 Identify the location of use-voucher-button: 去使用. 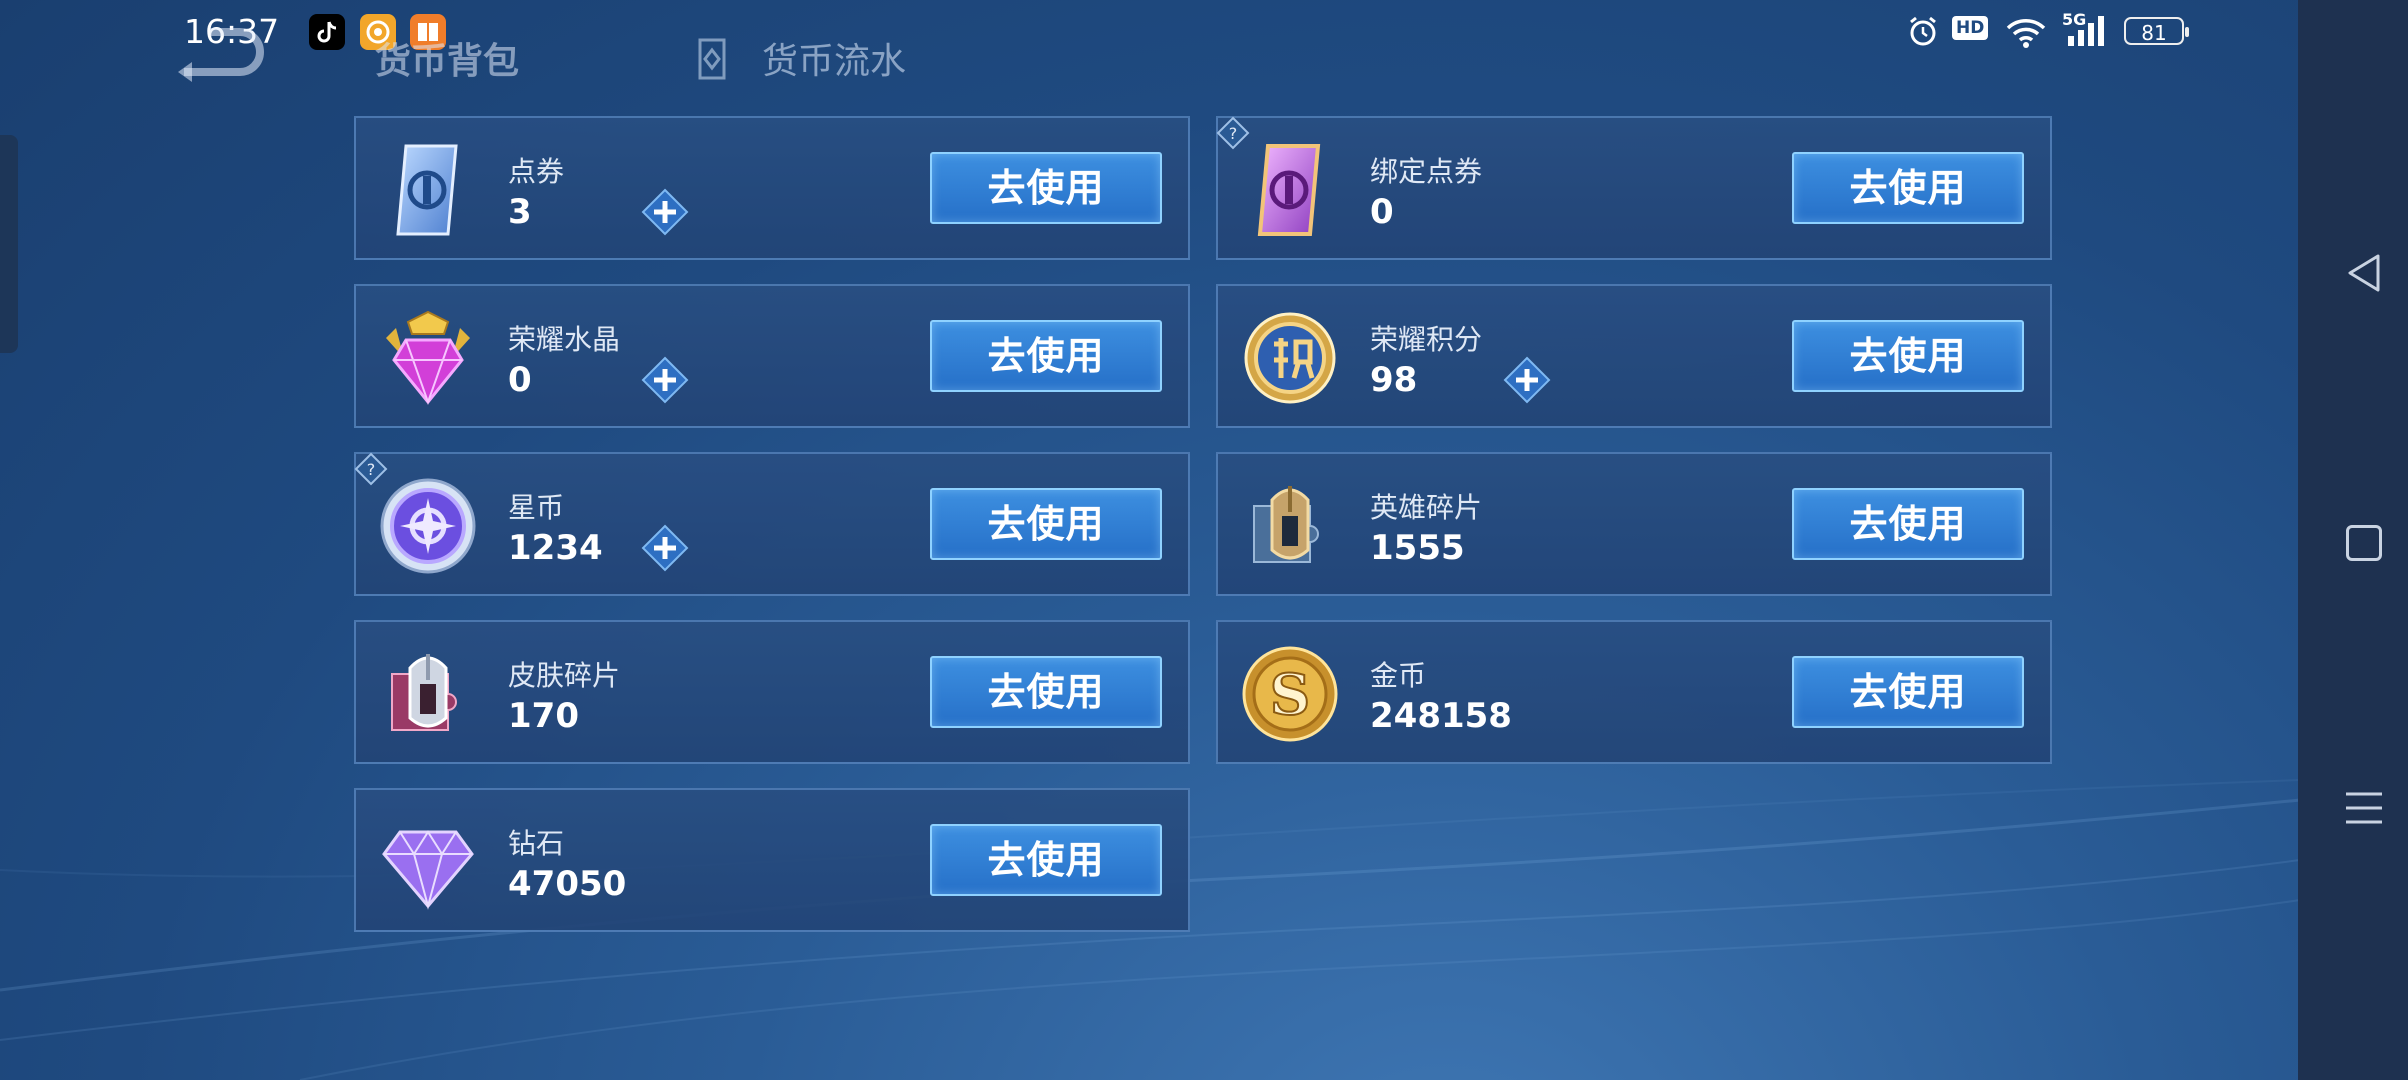
(1046, 188).